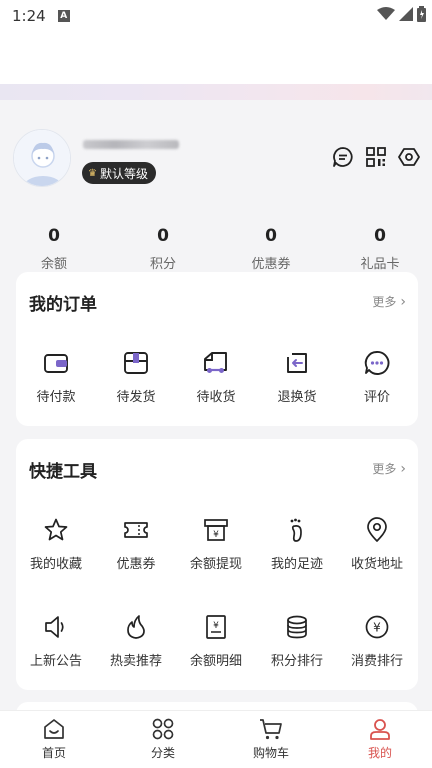 This screenshot has width=432, height=768. I want to click on tool-balance-details: ¥ 余额明细, so click(216, 641).